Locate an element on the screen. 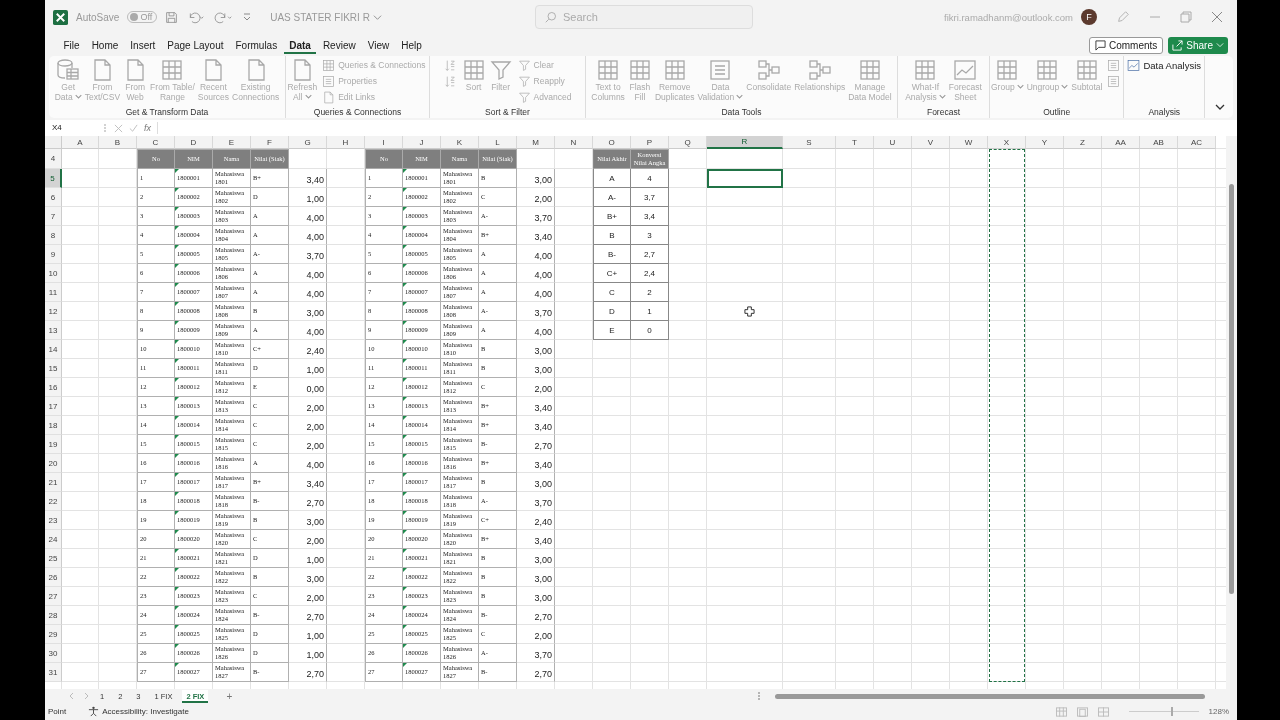 The height and width of the screenshot is (720, 1280). accessibility-button: Accessibility: Investigate is located at coordinates (138, 711).